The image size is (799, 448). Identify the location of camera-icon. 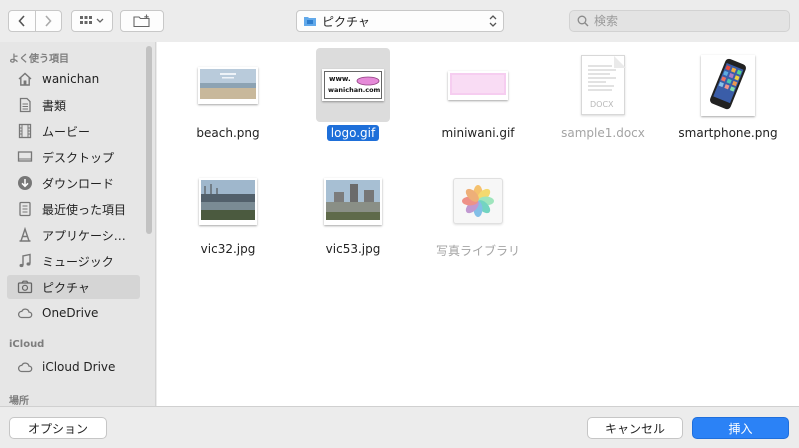
(25, 287).